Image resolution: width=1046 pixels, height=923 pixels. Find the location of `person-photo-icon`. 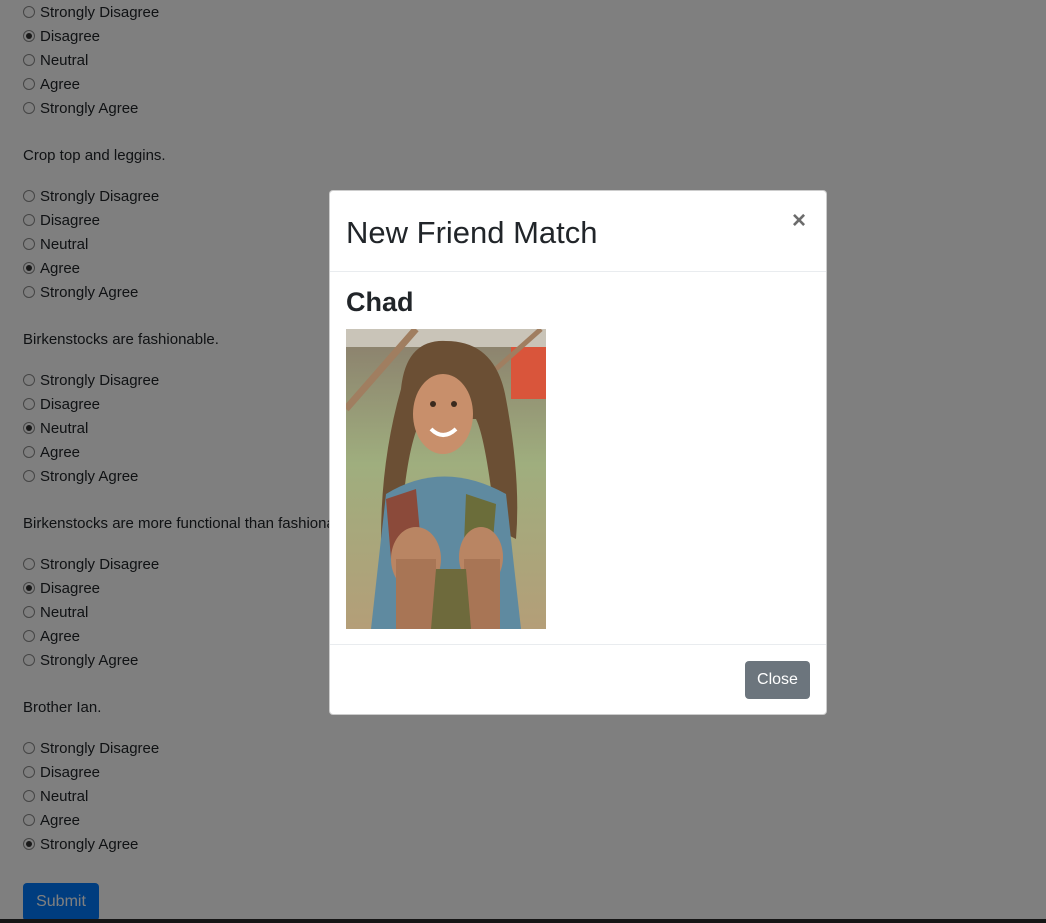

person-photo-icon is located at coordinates (446, 479).